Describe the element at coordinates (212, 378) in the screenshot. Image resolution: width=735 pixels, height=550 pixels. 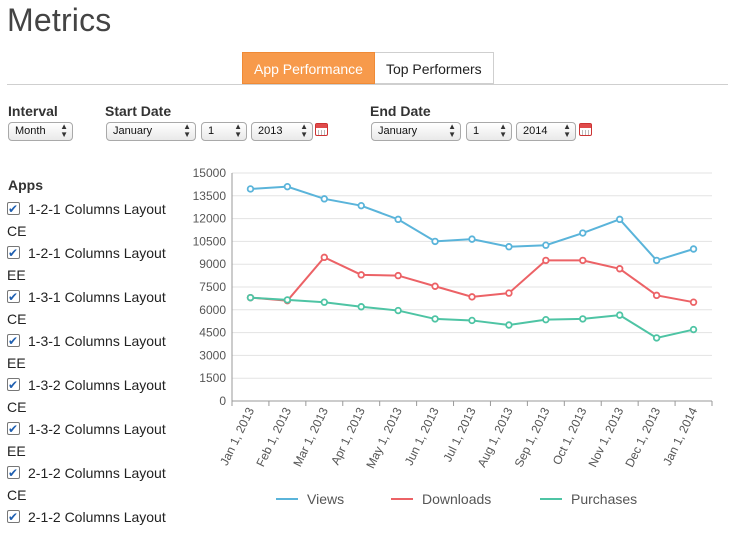
I see `y-tick-label: 1500` at that location.